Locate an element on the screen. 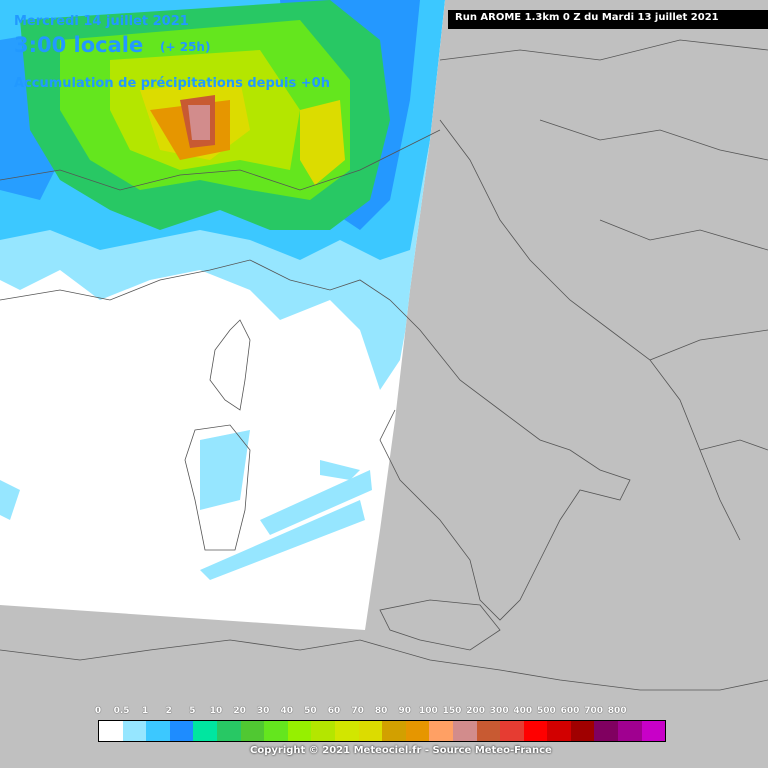 This screenshot has height=768, width=768. legend-label: 700 is located at coordinates (593, 711).